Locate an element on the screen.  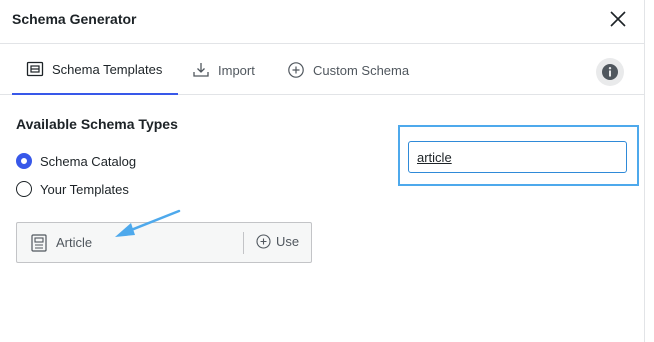
close-icon is located at coordinates (618, 19).